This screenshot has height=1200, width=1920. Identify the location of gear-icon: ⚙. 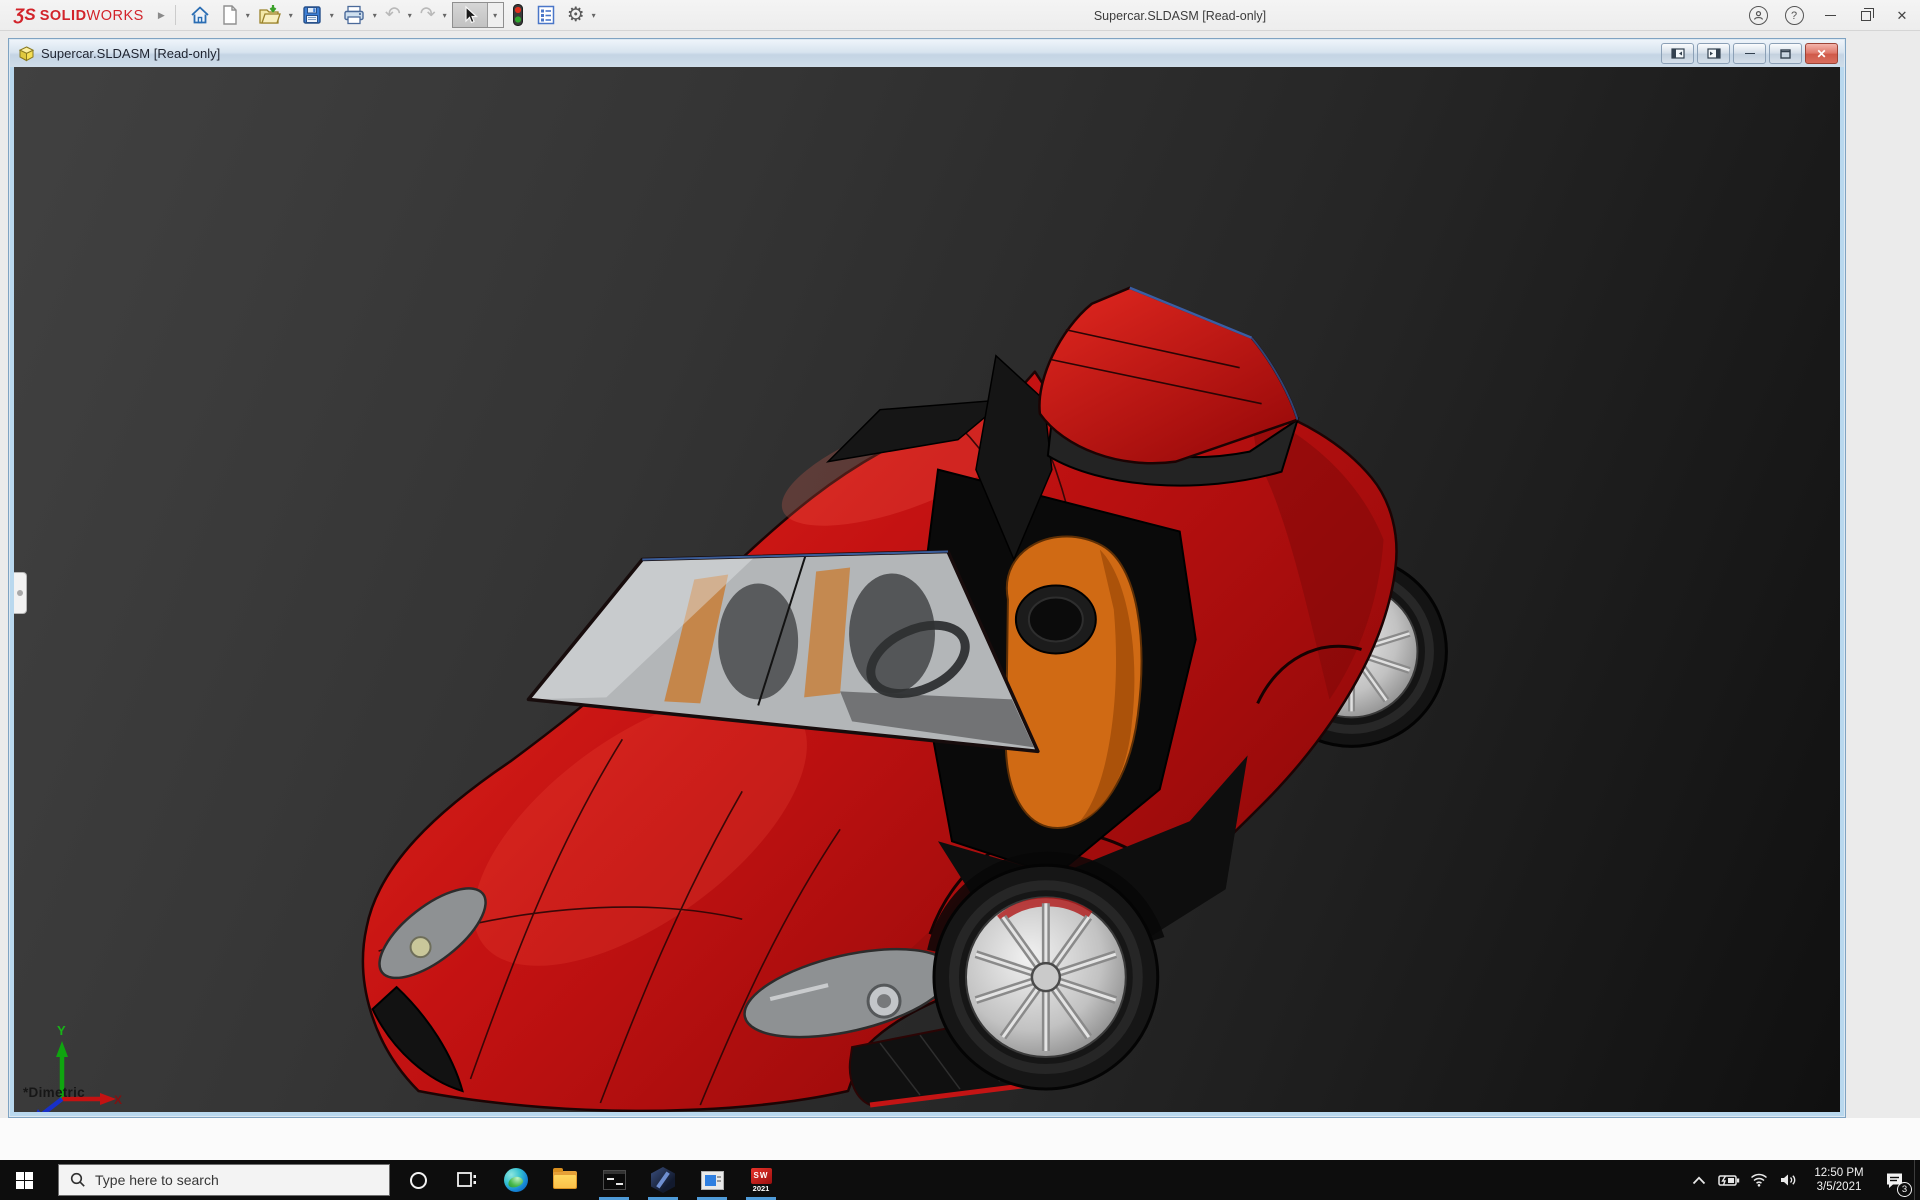
(575, 15).